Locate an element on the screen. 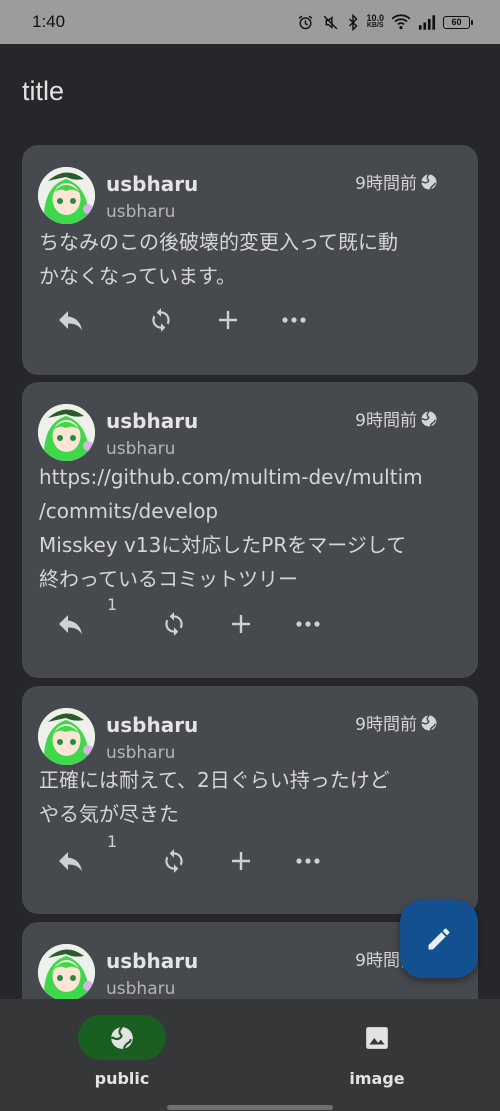 The height and width of the screenshot is (1111, 500). page-title: title is located at coordinates (43, 91).